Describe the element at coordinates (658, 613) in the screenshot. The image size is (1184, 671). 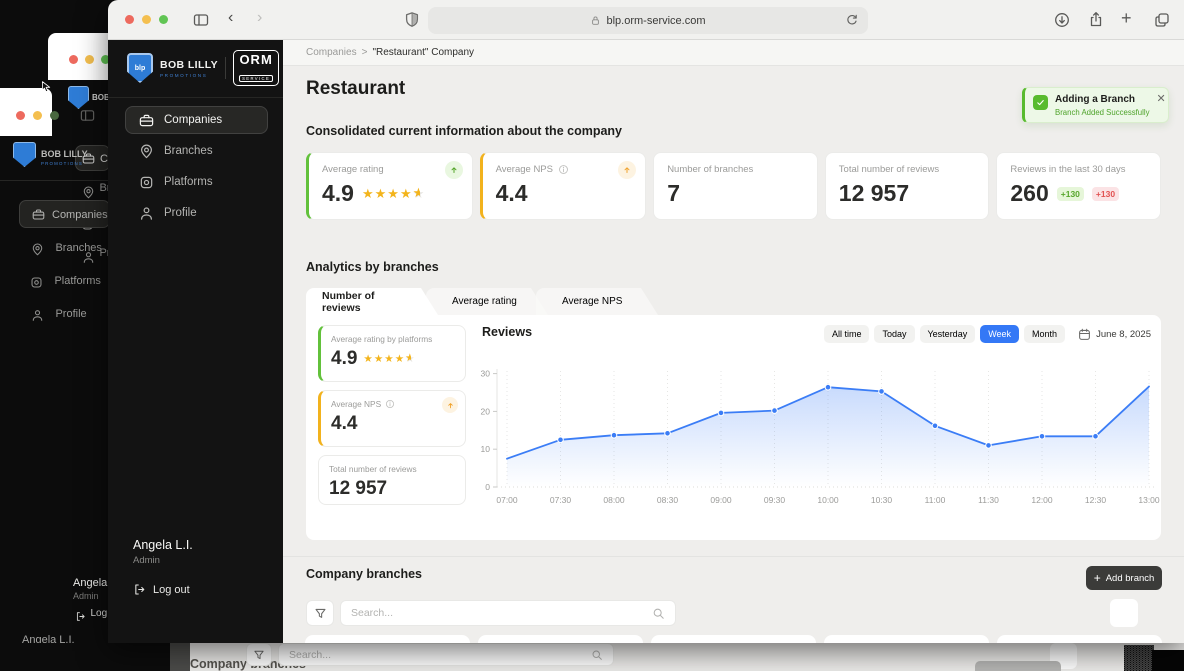
I see `search-icon` at that location.